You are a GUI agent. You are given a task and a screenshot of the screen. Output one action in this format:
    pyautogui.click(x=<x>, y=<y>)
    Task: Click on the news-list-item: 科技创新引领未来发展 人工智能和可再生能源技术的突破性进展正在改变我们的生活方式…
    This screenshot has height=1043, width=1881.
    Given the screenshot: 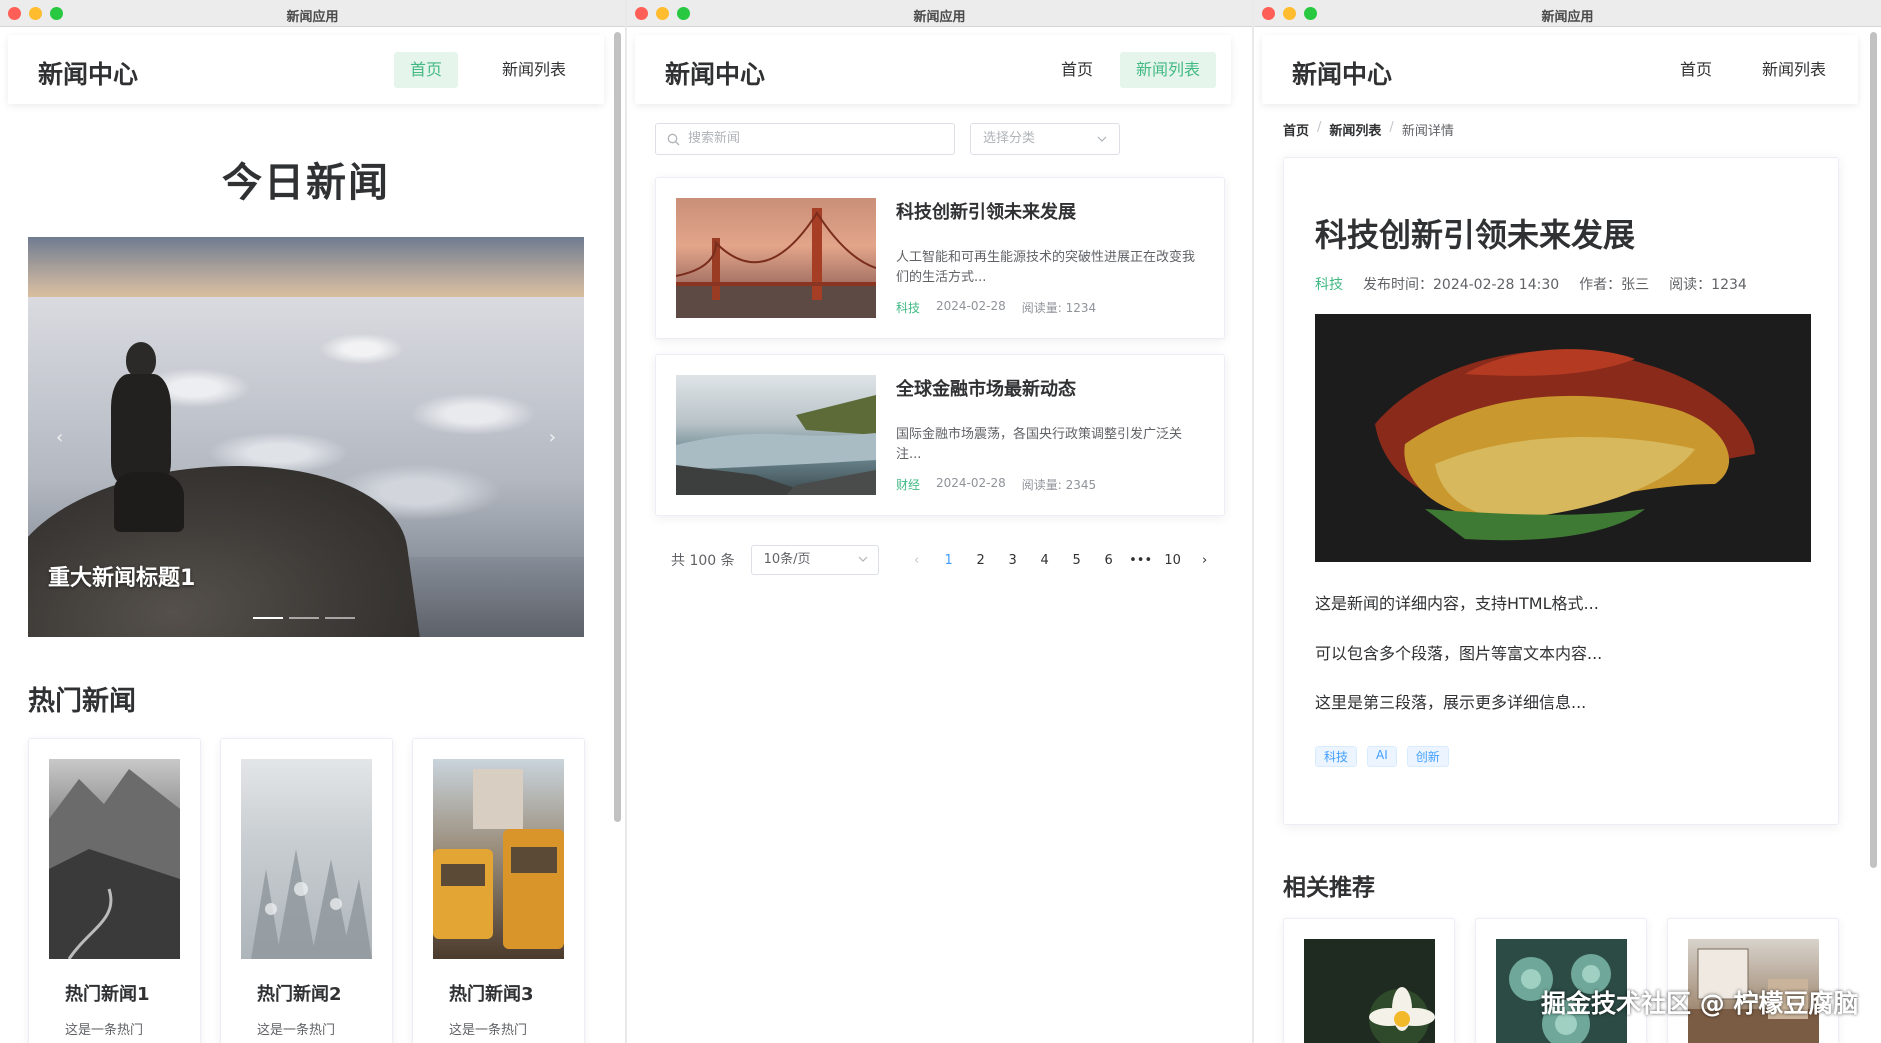 What is the action you would take?
    pyautogui.click(x=940, y=258)
    